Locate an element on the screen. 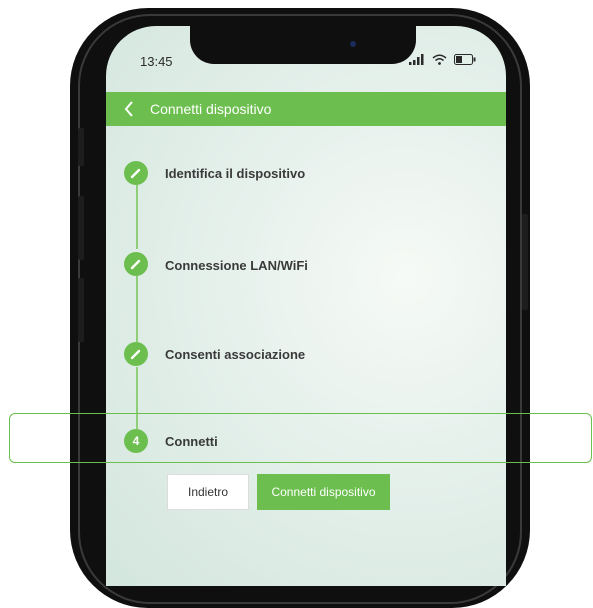 The image size is (593, 608). back-chevron-icon is located at coordinates (129, 109).